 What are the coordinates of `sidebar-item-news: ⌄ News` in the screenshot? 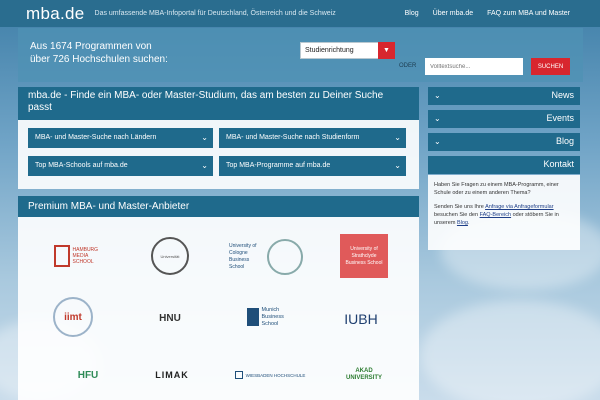 It's located at (504, 96).